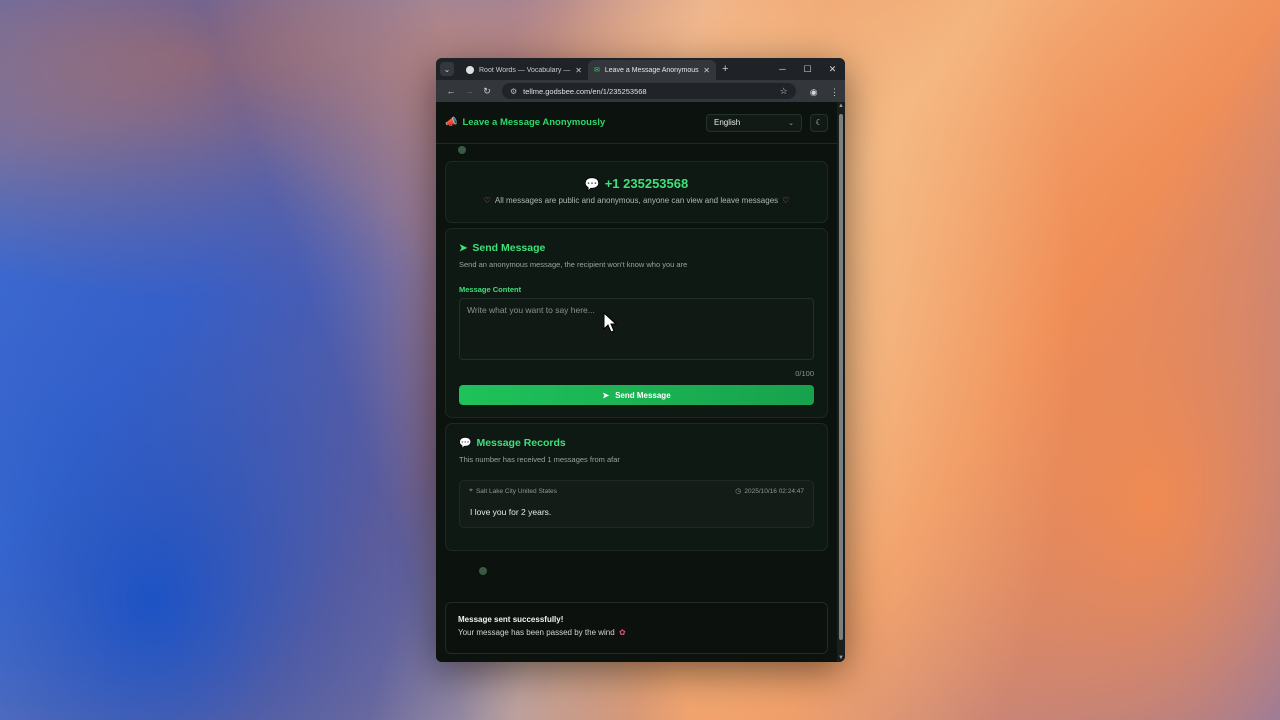  What do you see at coordinates (451, 91) in the screenshot?
I see `back-icon: ←` at bounding box center [451, 91].